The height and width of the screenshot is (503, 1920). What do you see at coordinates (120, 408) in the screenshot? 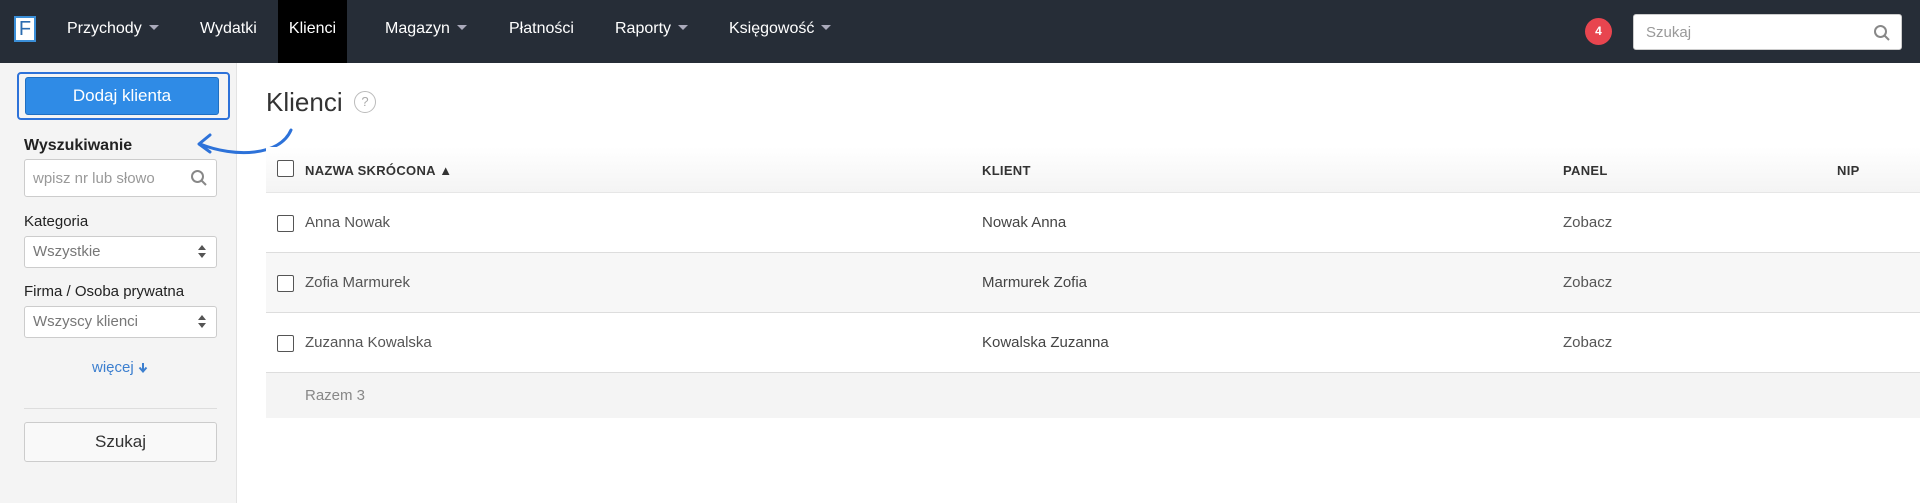
I see `sidebar-divider` at bounding box center [120, 408].